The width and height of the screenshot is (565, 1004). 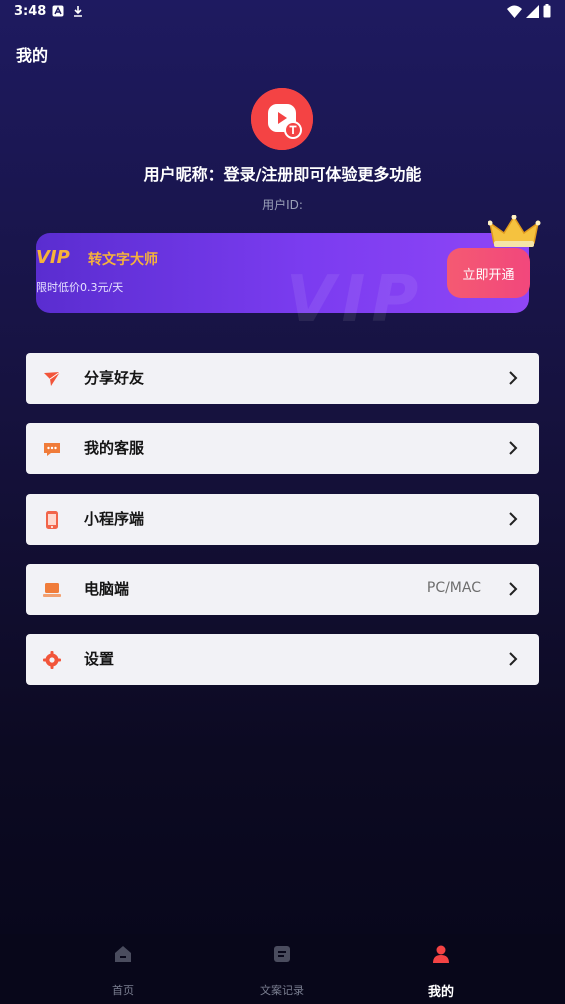 I want to click on activate-vip-button: 立即开通, so click(x=488, y=273).